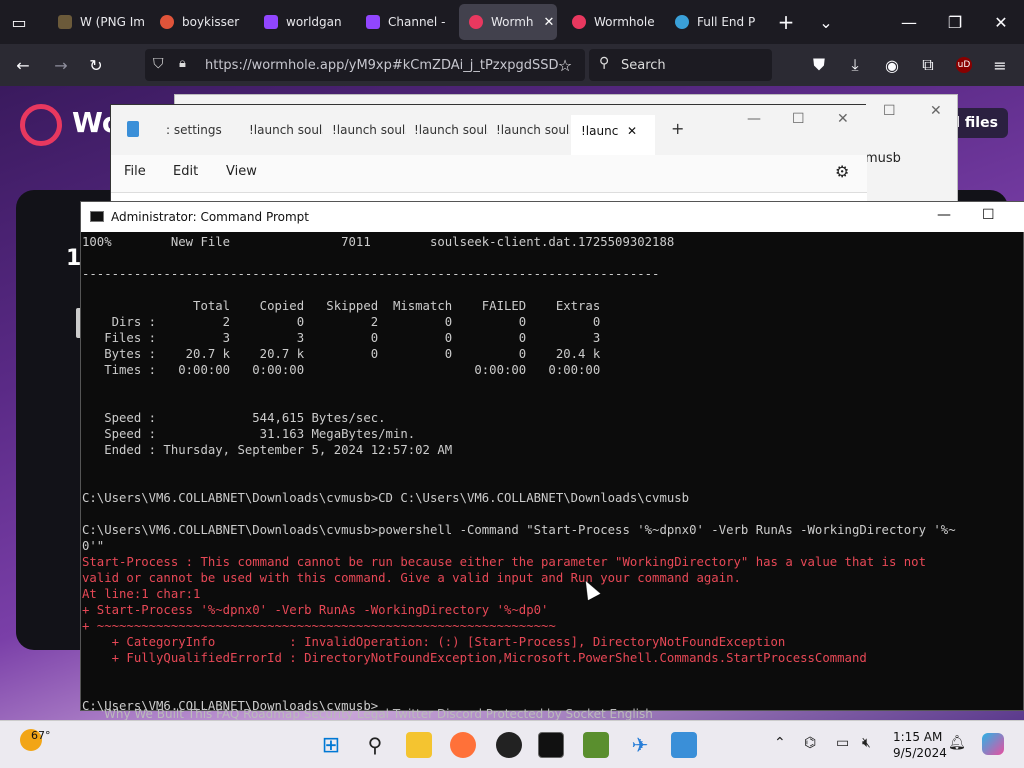 The width and height of the screenshot is (1024, 768). What do you see at coordinates (684, 745) in the screenshot?
I see `notepad-icon` at bounding box center [684, 745].